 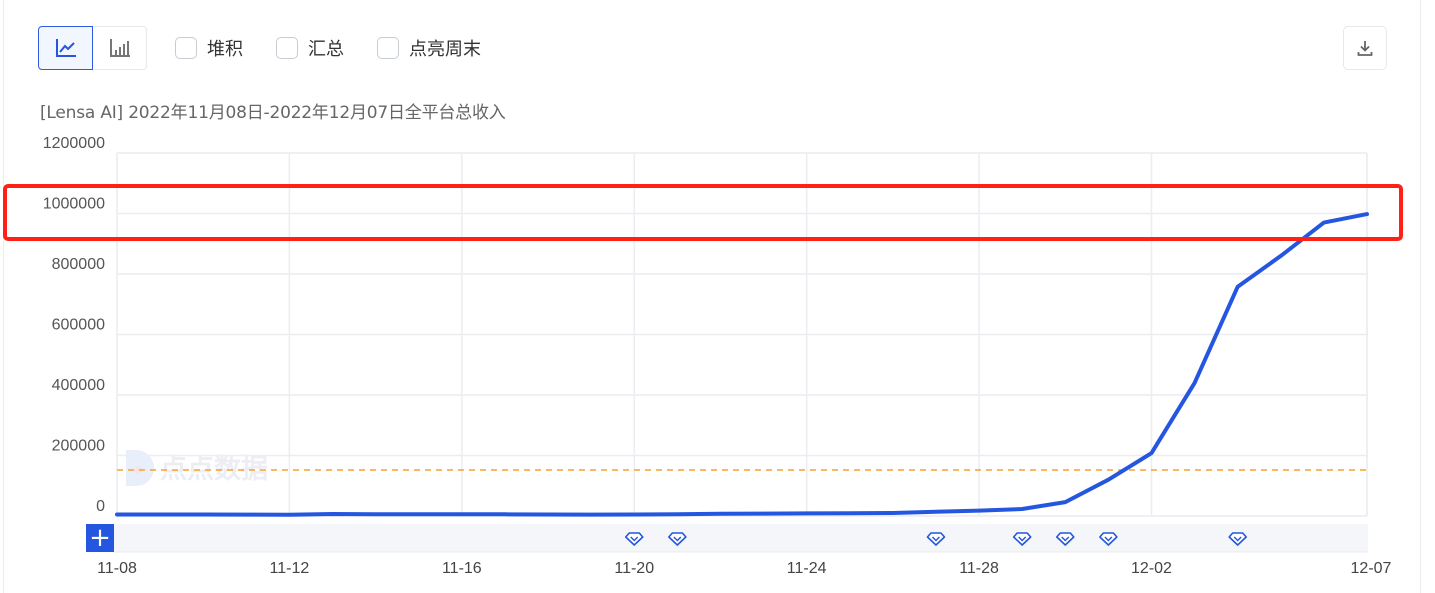 What do you see at coordinates (462, 568) in the screenshot?
I see `x-tick-label: 11-16` at bounding box center [462, 568].